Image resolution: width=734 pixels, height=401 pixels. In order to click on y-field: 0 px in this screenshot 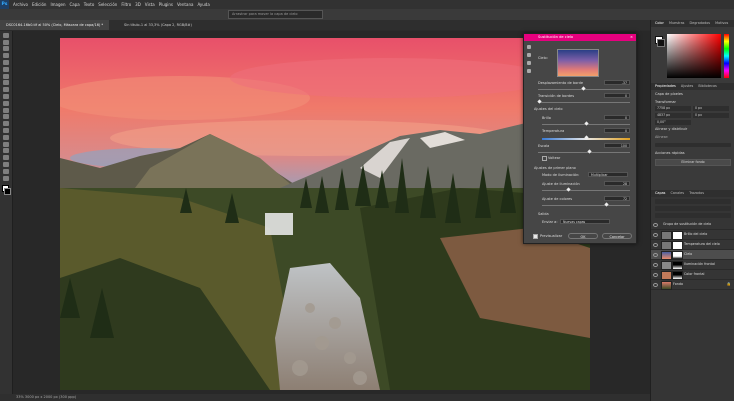, I will do `click(711, 115)`.